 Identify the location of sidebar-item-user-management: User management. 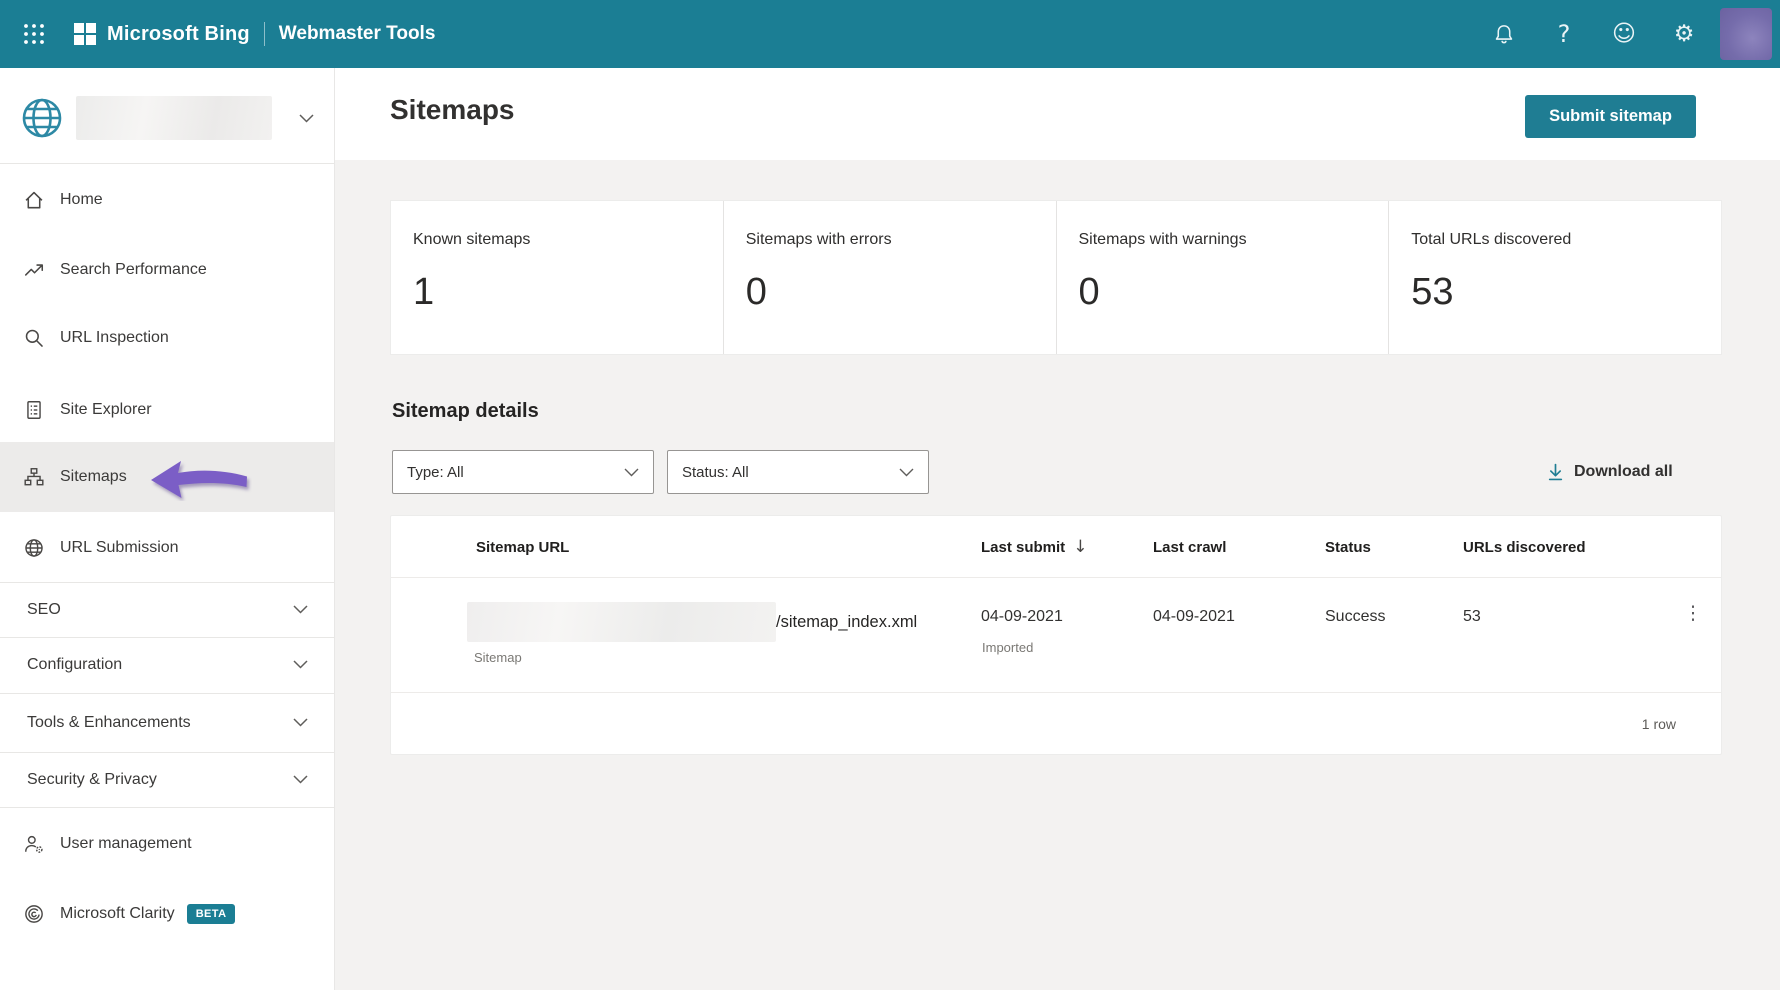
(167, 844).